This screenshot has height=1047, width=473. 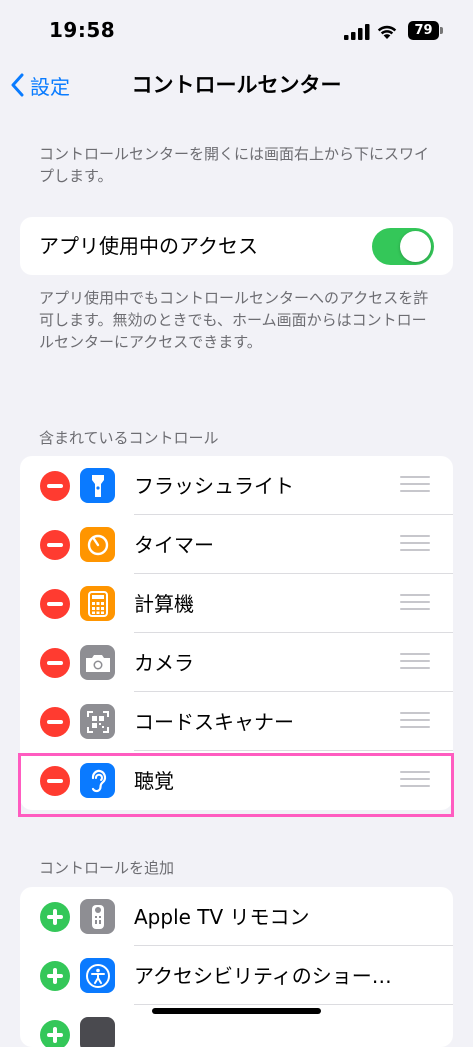 I want to click on intro-note: コントロールセンターを開くには画面右上から下にスワイプします。, so click(x=234, y=165).